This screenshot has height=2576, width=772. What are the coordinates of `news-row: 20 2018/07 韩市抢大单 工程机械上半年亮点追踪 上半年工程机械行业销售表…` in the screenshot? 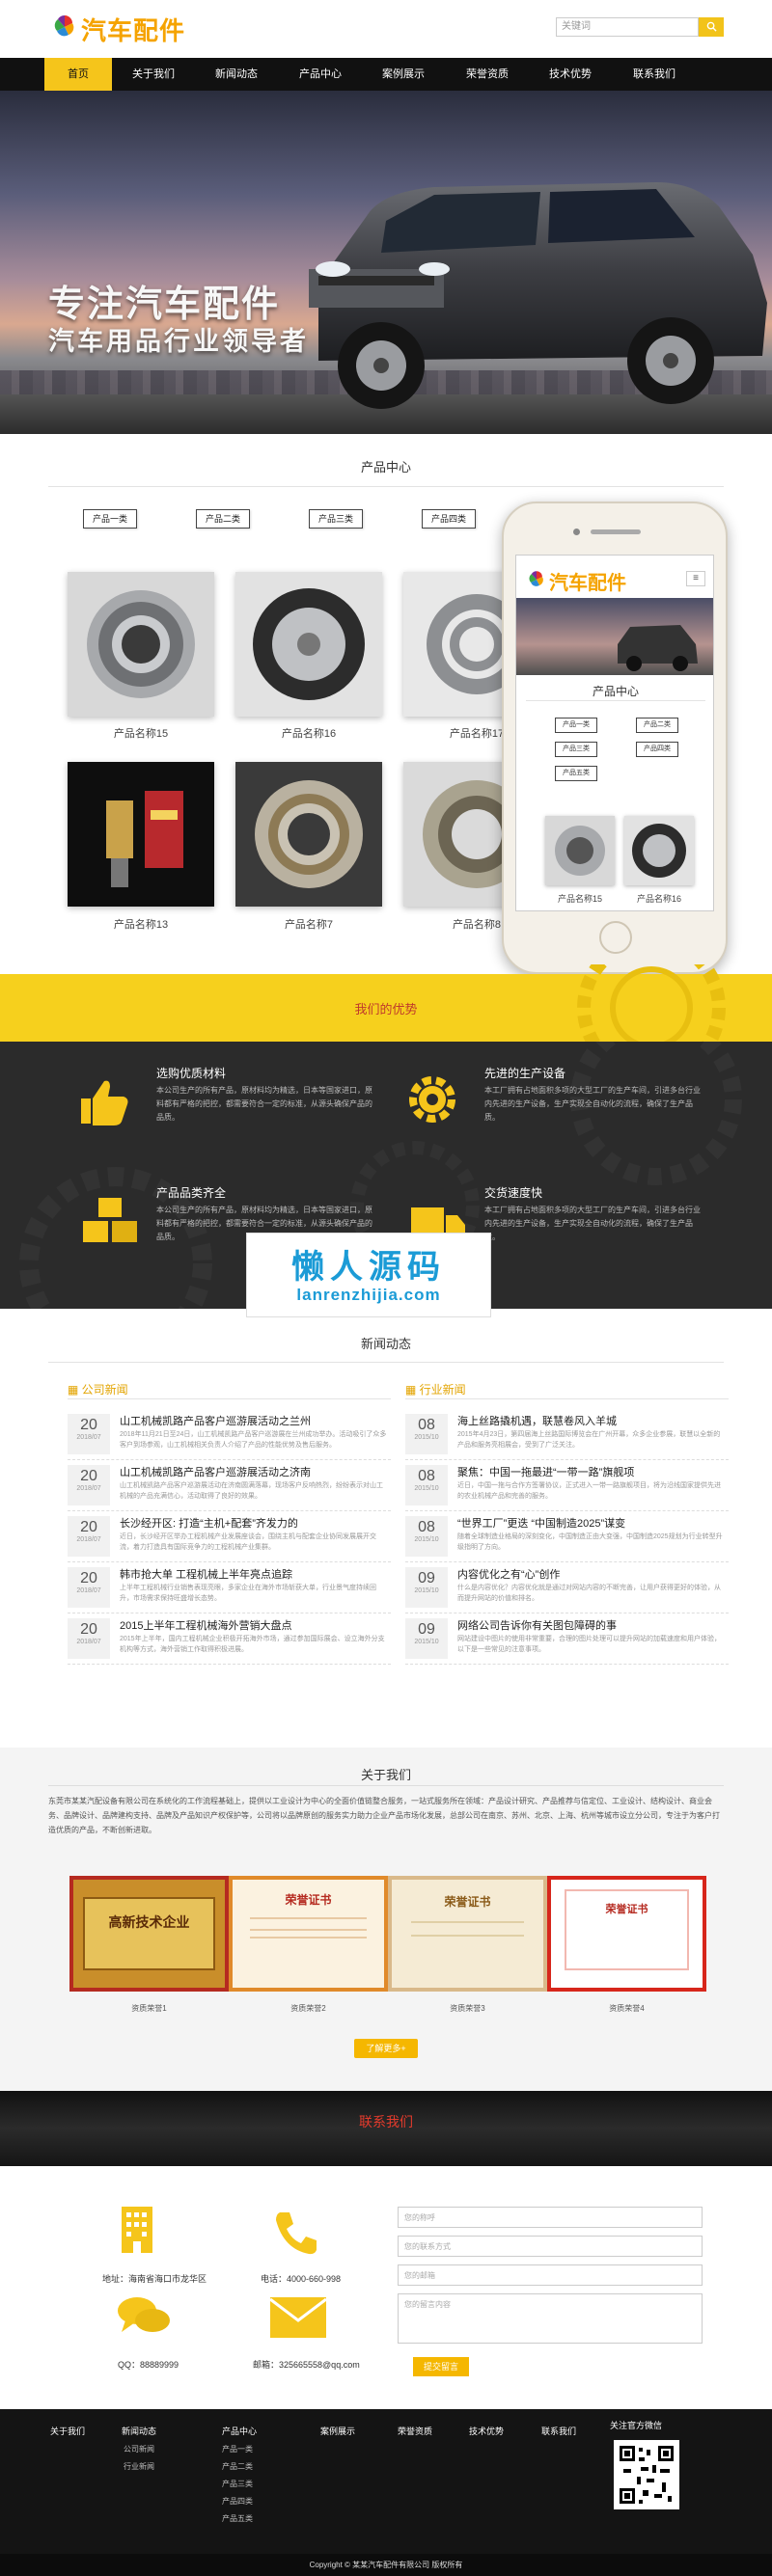 It's located at (229, 1588).